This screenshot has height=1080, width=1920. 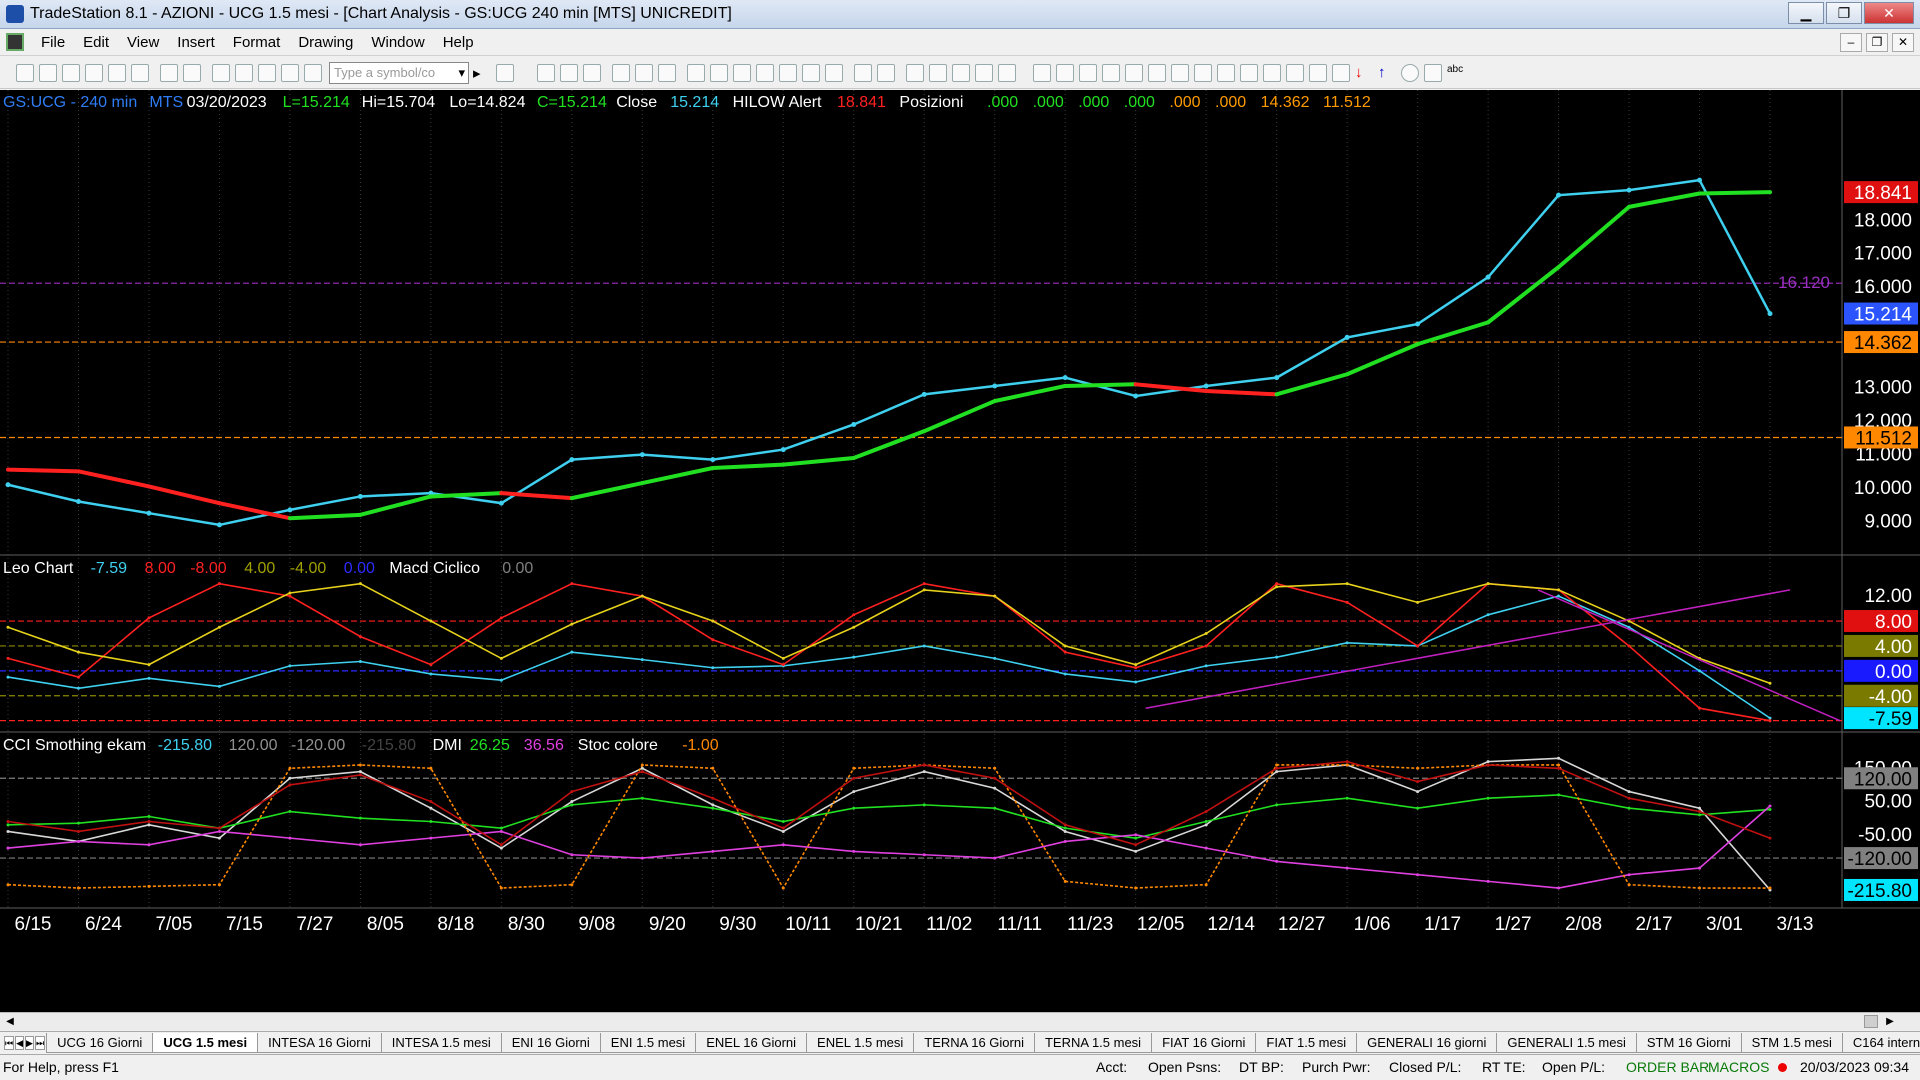 What do you see at coordinates (29, 1042) in the screenshot?
I see `tab-next-icon: ▶` at bounding box center [29, 1042].